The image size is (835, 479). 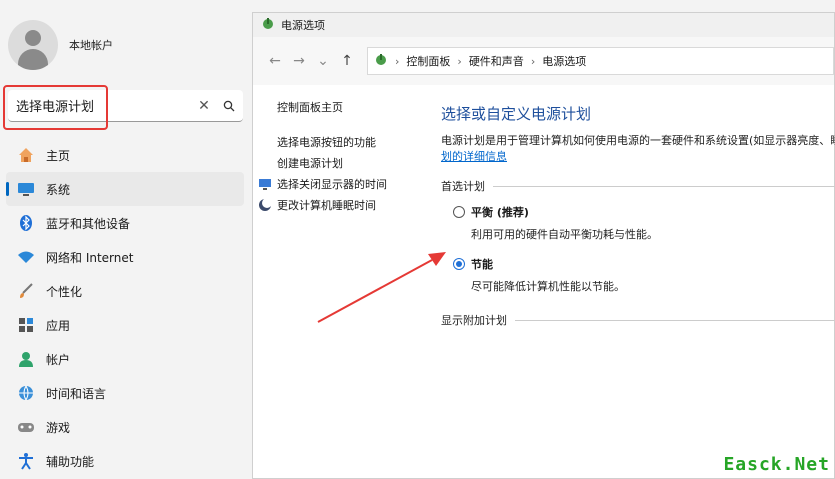 What do you see at coordinates (26, 189) in the screenshot?
I see `monitor-icon` at bounding box center [26, 189].